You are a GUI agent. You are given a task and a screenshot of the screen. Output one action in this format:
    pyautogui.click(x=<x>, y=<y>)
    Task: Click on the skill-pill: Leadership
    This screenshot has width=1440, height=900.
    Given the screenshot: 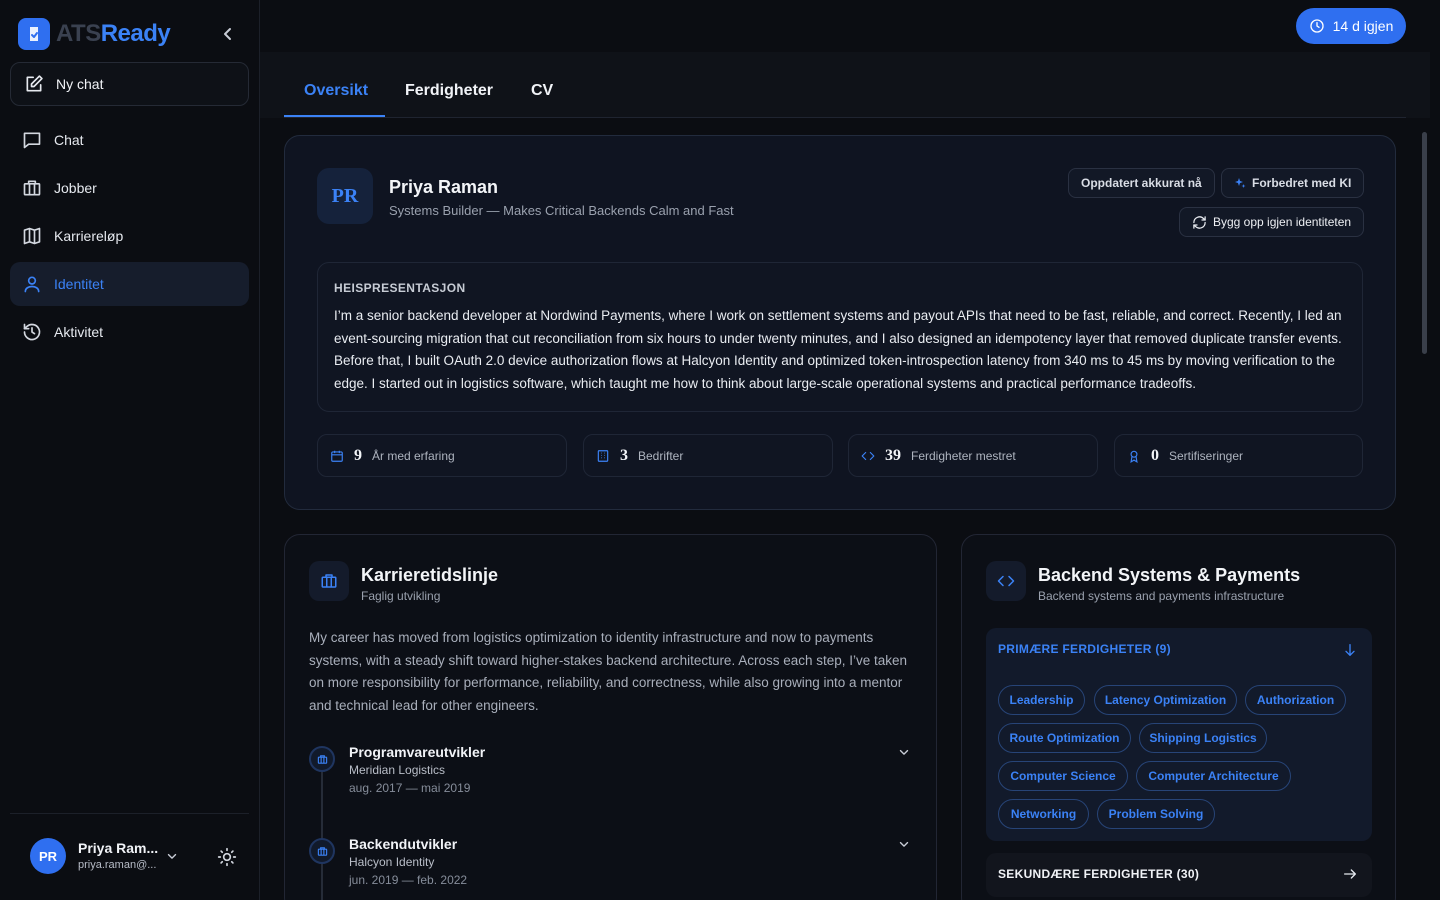 What is the action you would take?
    pyautogui.click(x=1041, y=700)
    